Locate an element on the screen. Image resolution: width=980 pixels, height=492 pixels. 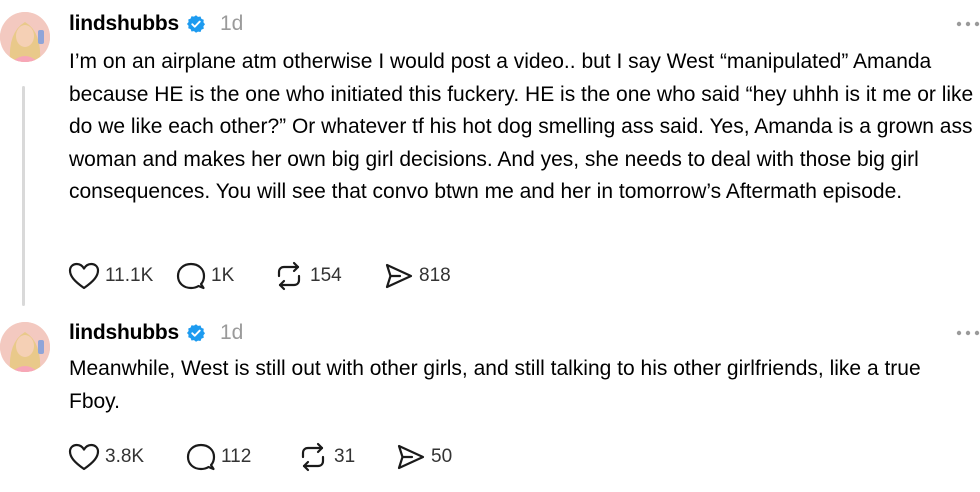
repost-count: 154 is located at coordinates (326, 275).